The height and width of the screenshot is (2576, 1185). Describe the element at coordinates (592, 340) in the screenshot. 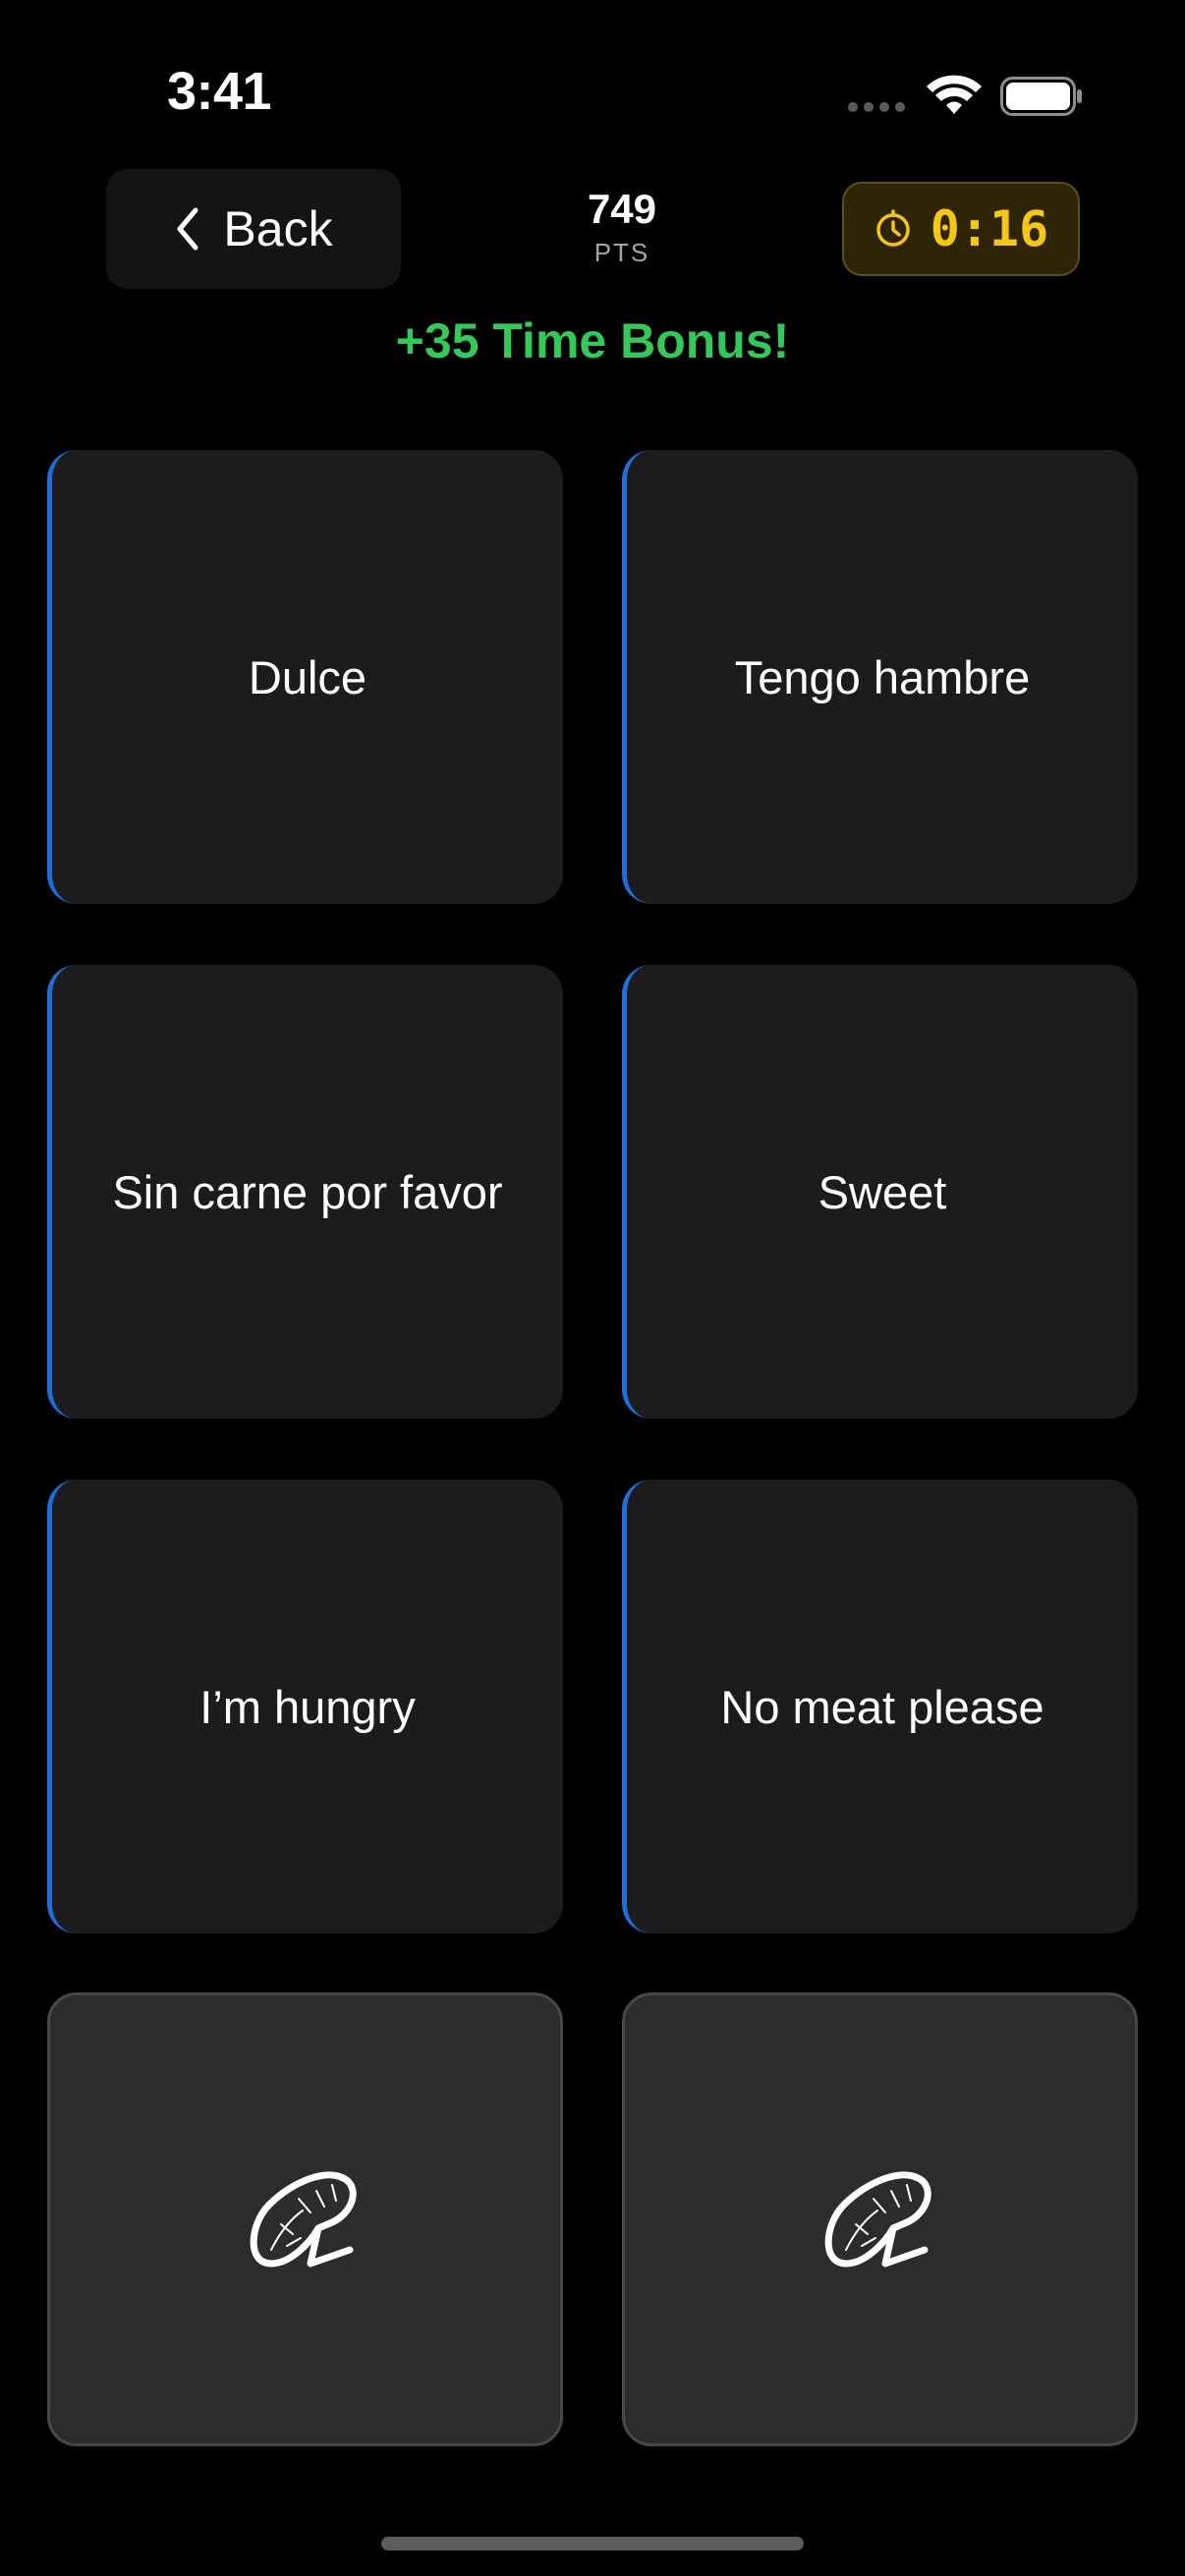

I see `time-bonus-text: +35 Time Bonus!` at that location.